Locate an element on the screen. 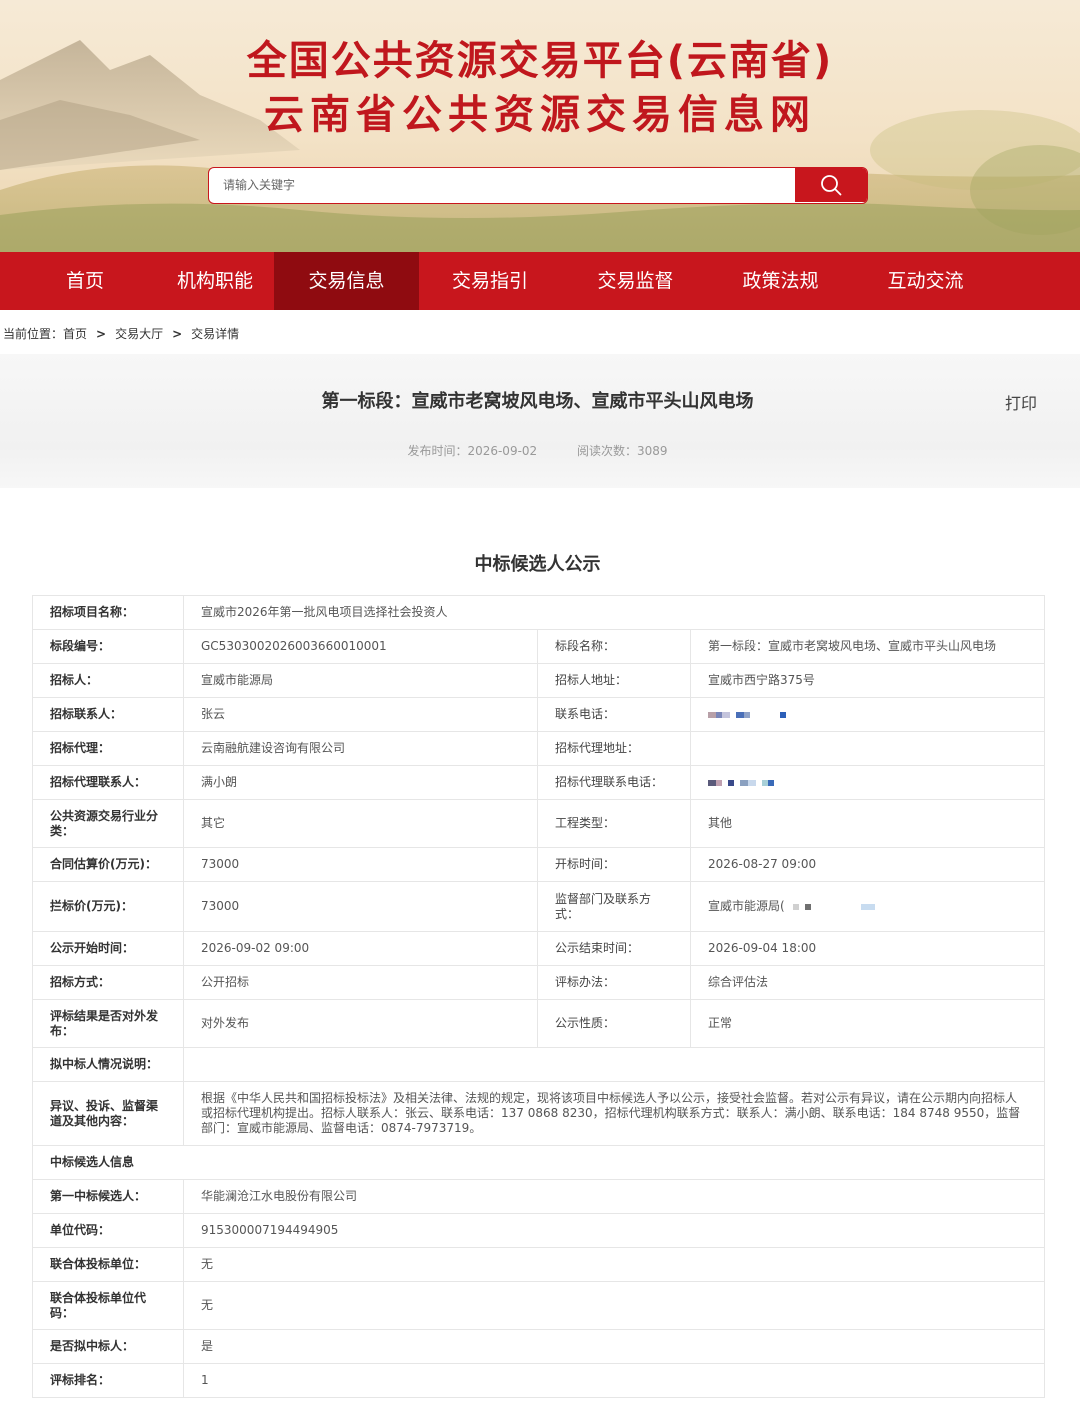  table-row: 拟中标人情况说明： is located at coordinates (539, 1064).